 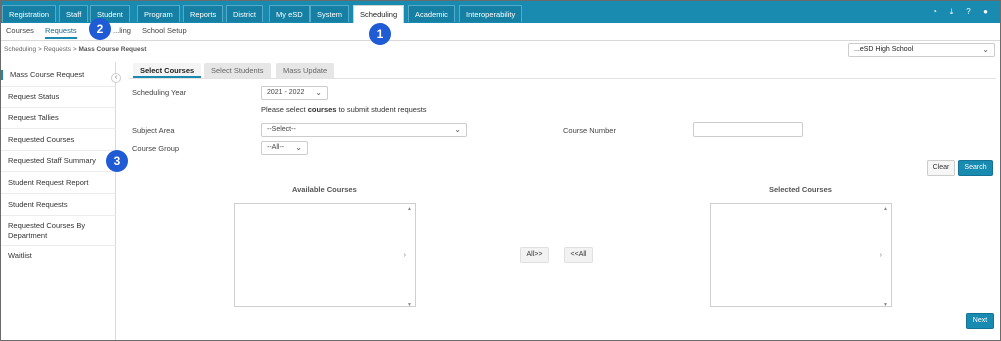 I want to click on available-courses-heading: Available Courses, so click(x=324, y=189).